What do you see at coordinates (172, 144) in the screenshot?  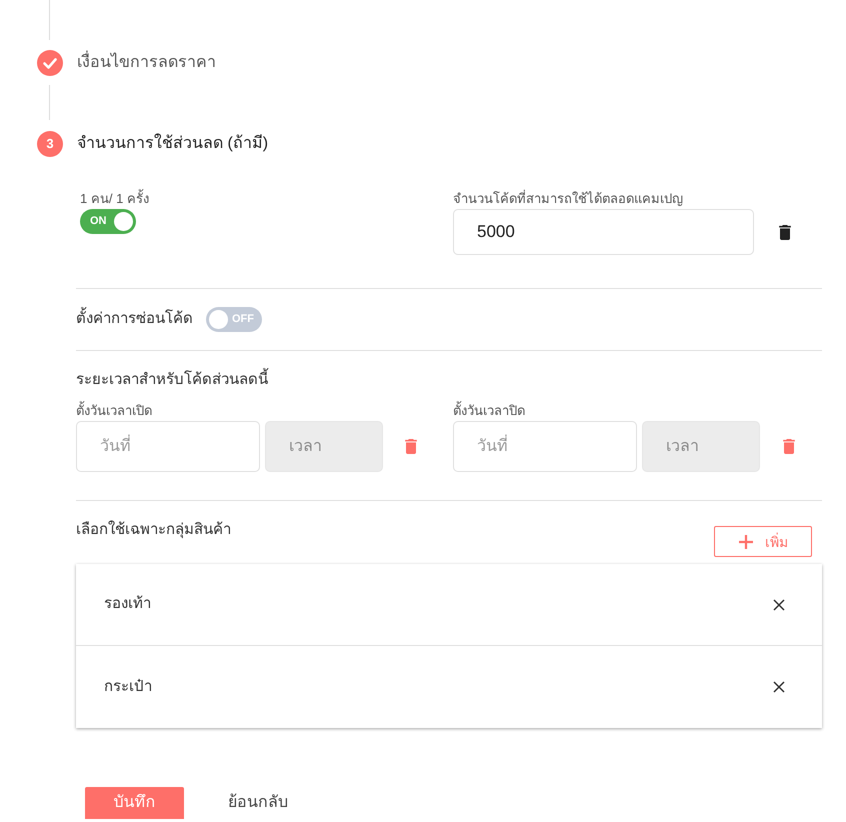 I see `step-label: จำนวนการใช้ส่วนลด (ถ้ามี)` at bounding box center [172, 144].